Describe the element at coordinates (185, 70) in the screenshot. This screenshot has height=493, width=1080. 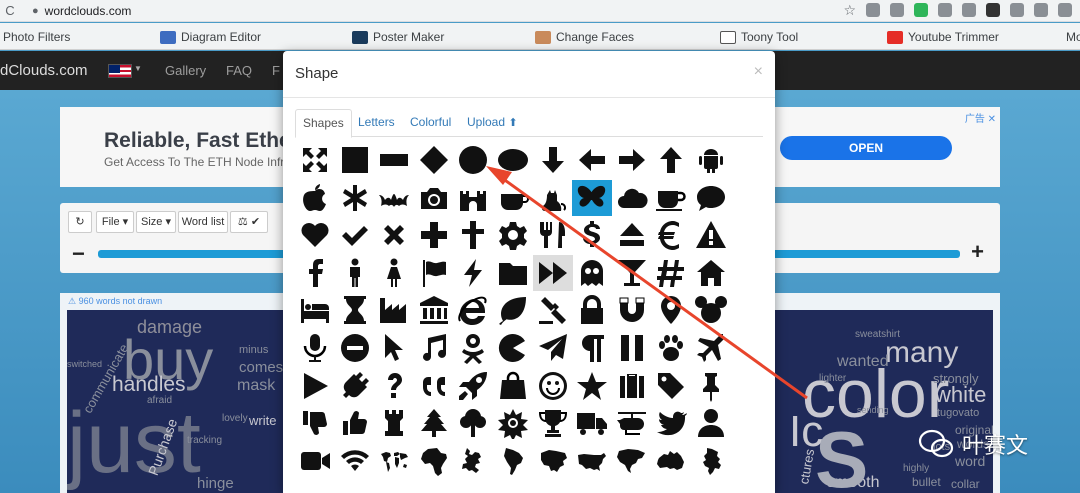
I see `nav-gallery: Gallery` at that location.